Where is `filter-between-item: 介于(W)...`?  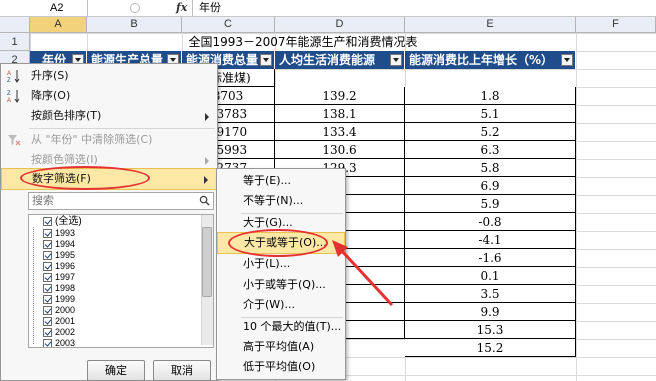 filter-between-item: 介于(W)... is located at coordinates (281, 305).